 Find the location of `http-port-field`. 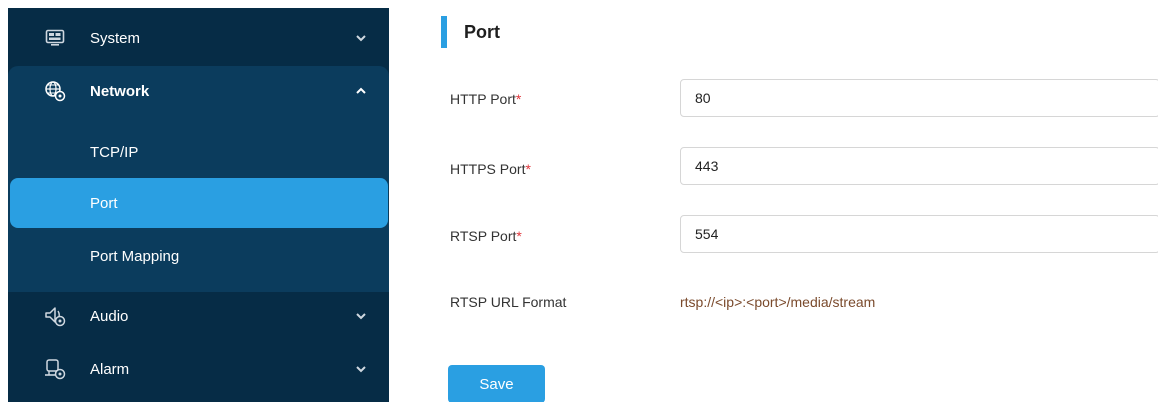

http-port-field is located at coordinates (919, 98).